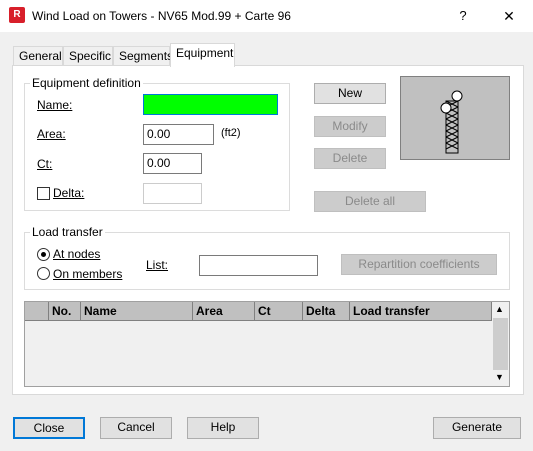  Describe the element at coordinates (65, 311) in the screenshot. I see `column-header-no: No.` at that location.